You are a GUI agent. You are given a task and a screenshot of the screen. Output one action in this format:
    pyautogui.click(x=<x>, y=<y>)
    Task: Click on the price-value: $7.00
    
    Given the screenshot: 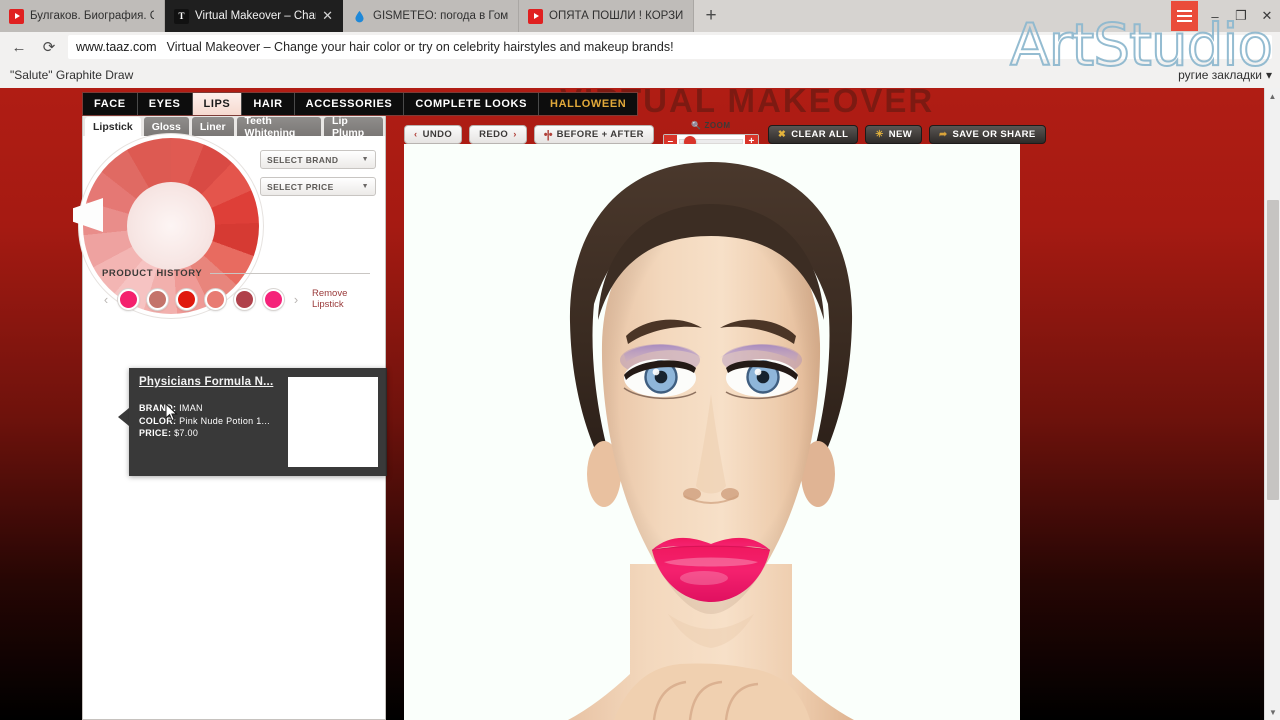 What is the action you would take?
    pyautogui.click(x=186, y=433)
    